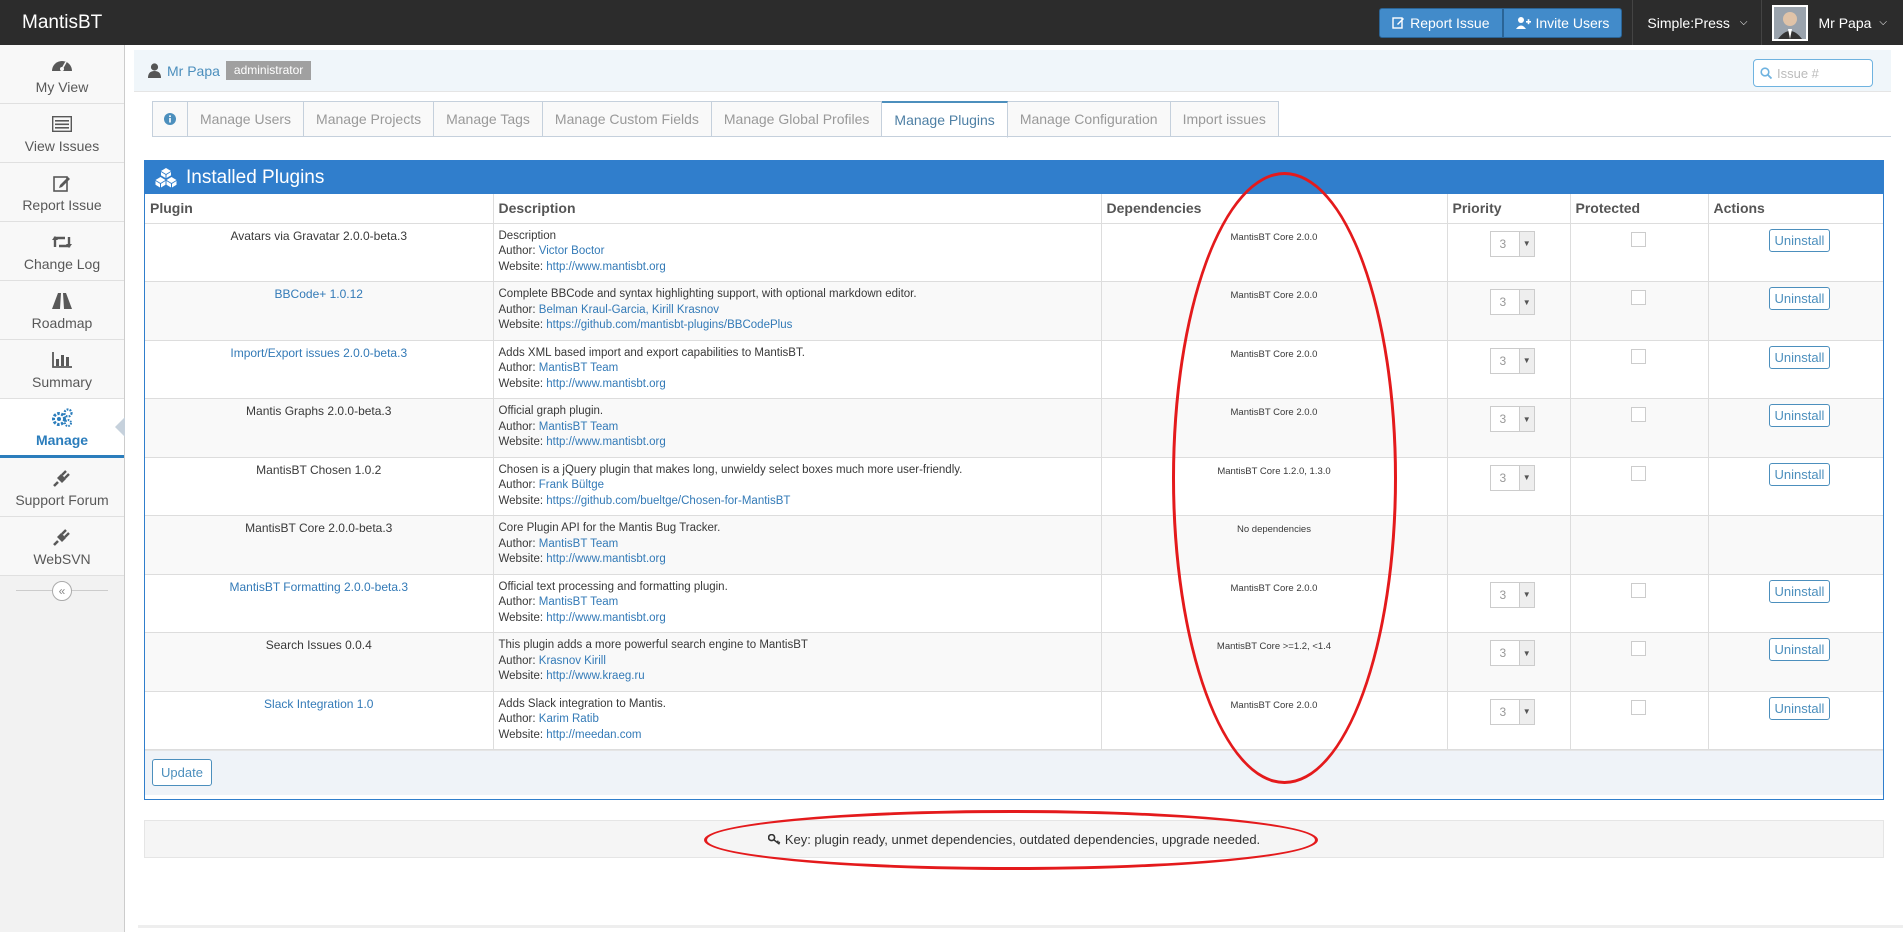 The height and width of the screenshot is (932, 1903). I want to click on user-menu: Mr Papa ⌵, so click(1832, 22).